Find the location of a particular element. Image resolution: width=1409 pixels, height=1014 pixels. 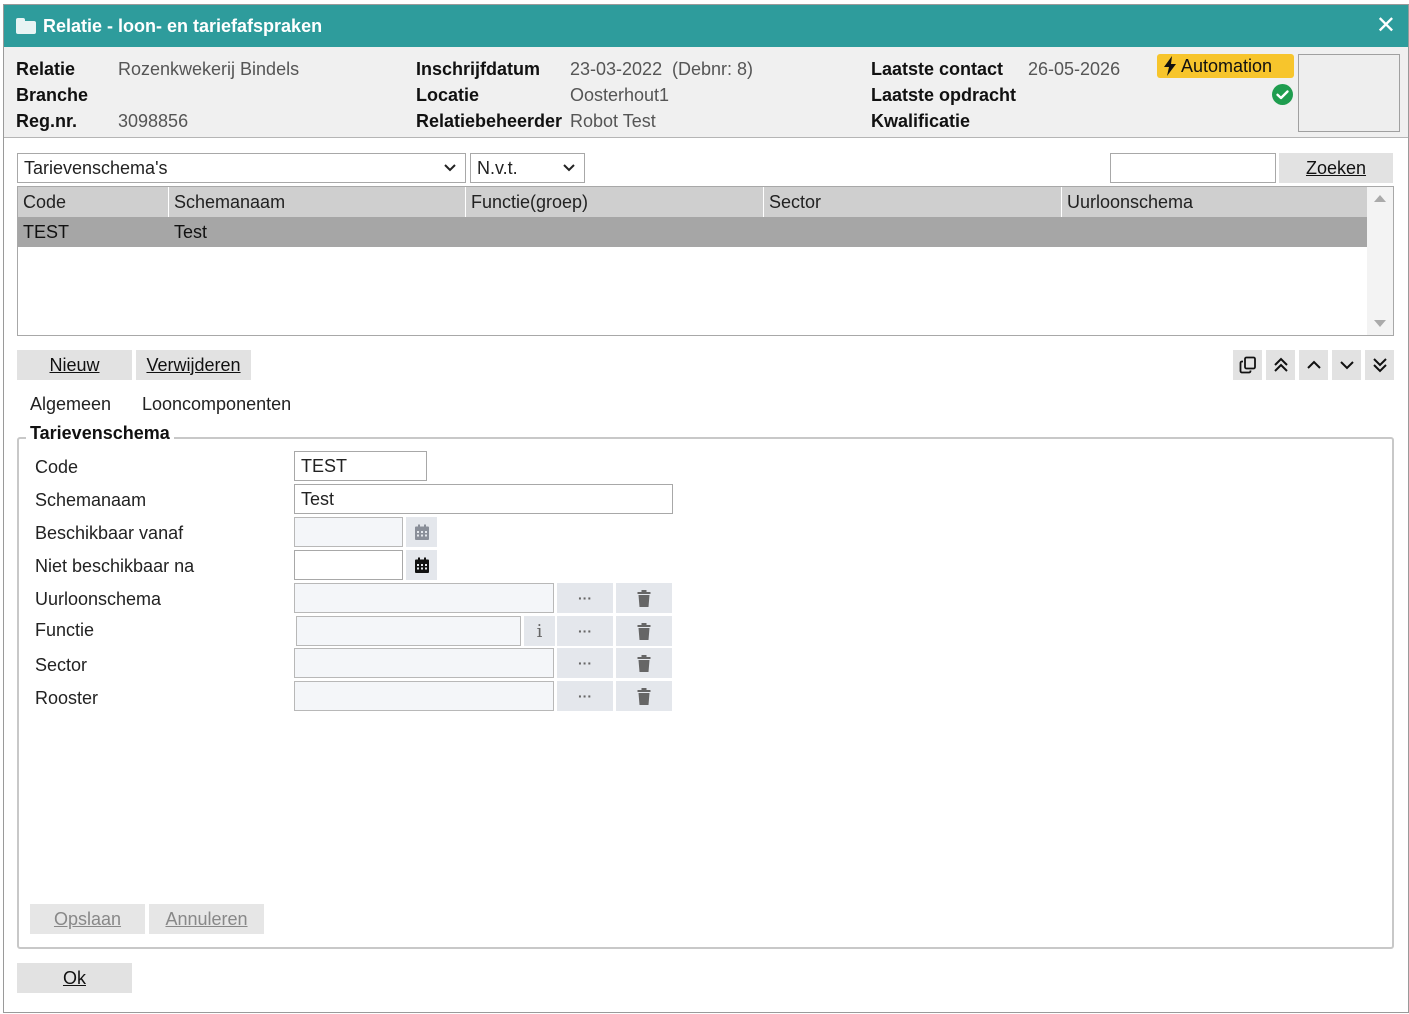

info-icon: i is located at coordinates (539, 631).